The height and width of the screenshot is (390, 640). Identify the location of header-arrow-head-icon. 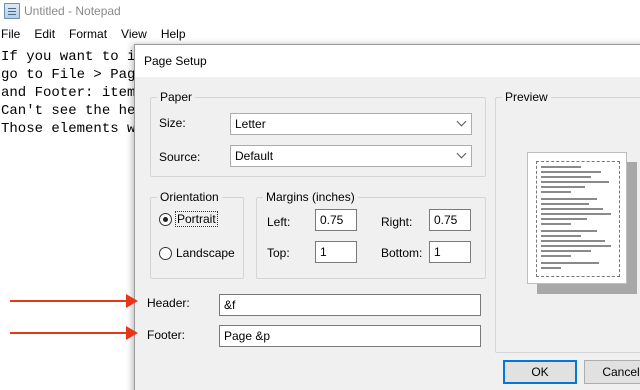
(132, 301).